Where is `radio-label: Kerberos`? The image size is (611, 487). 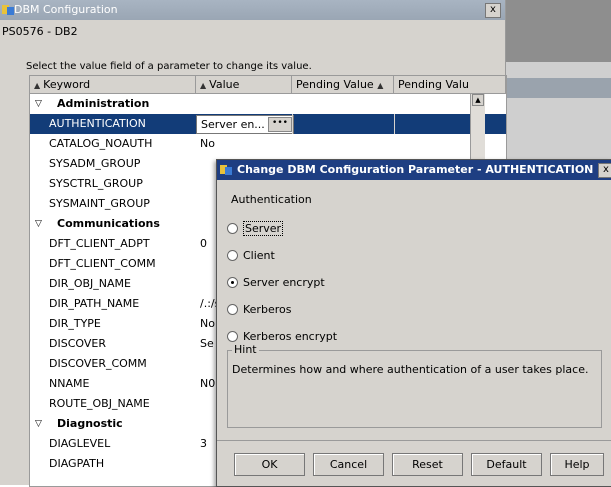
radio-label: Kerberos is located at coordinates (267, 309).